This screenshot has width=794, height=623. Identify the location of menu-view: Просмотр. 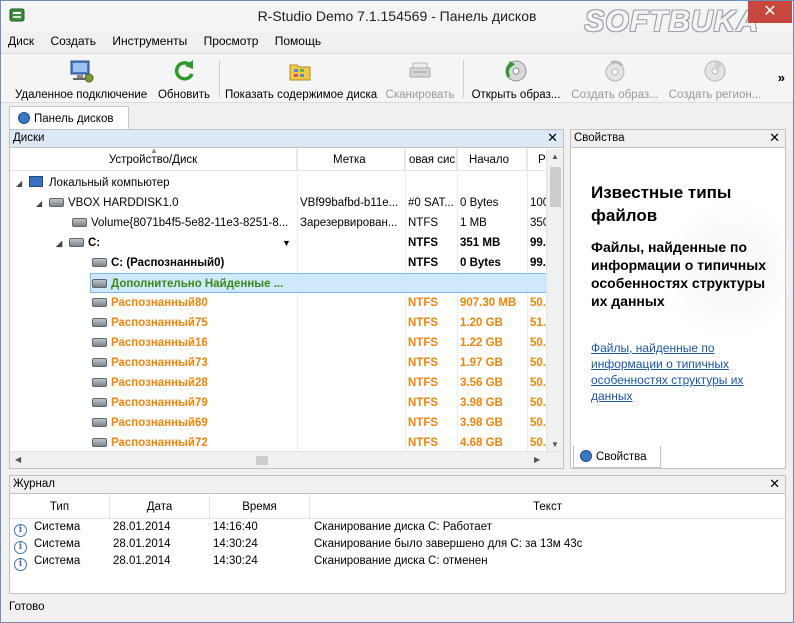
(231, 40).